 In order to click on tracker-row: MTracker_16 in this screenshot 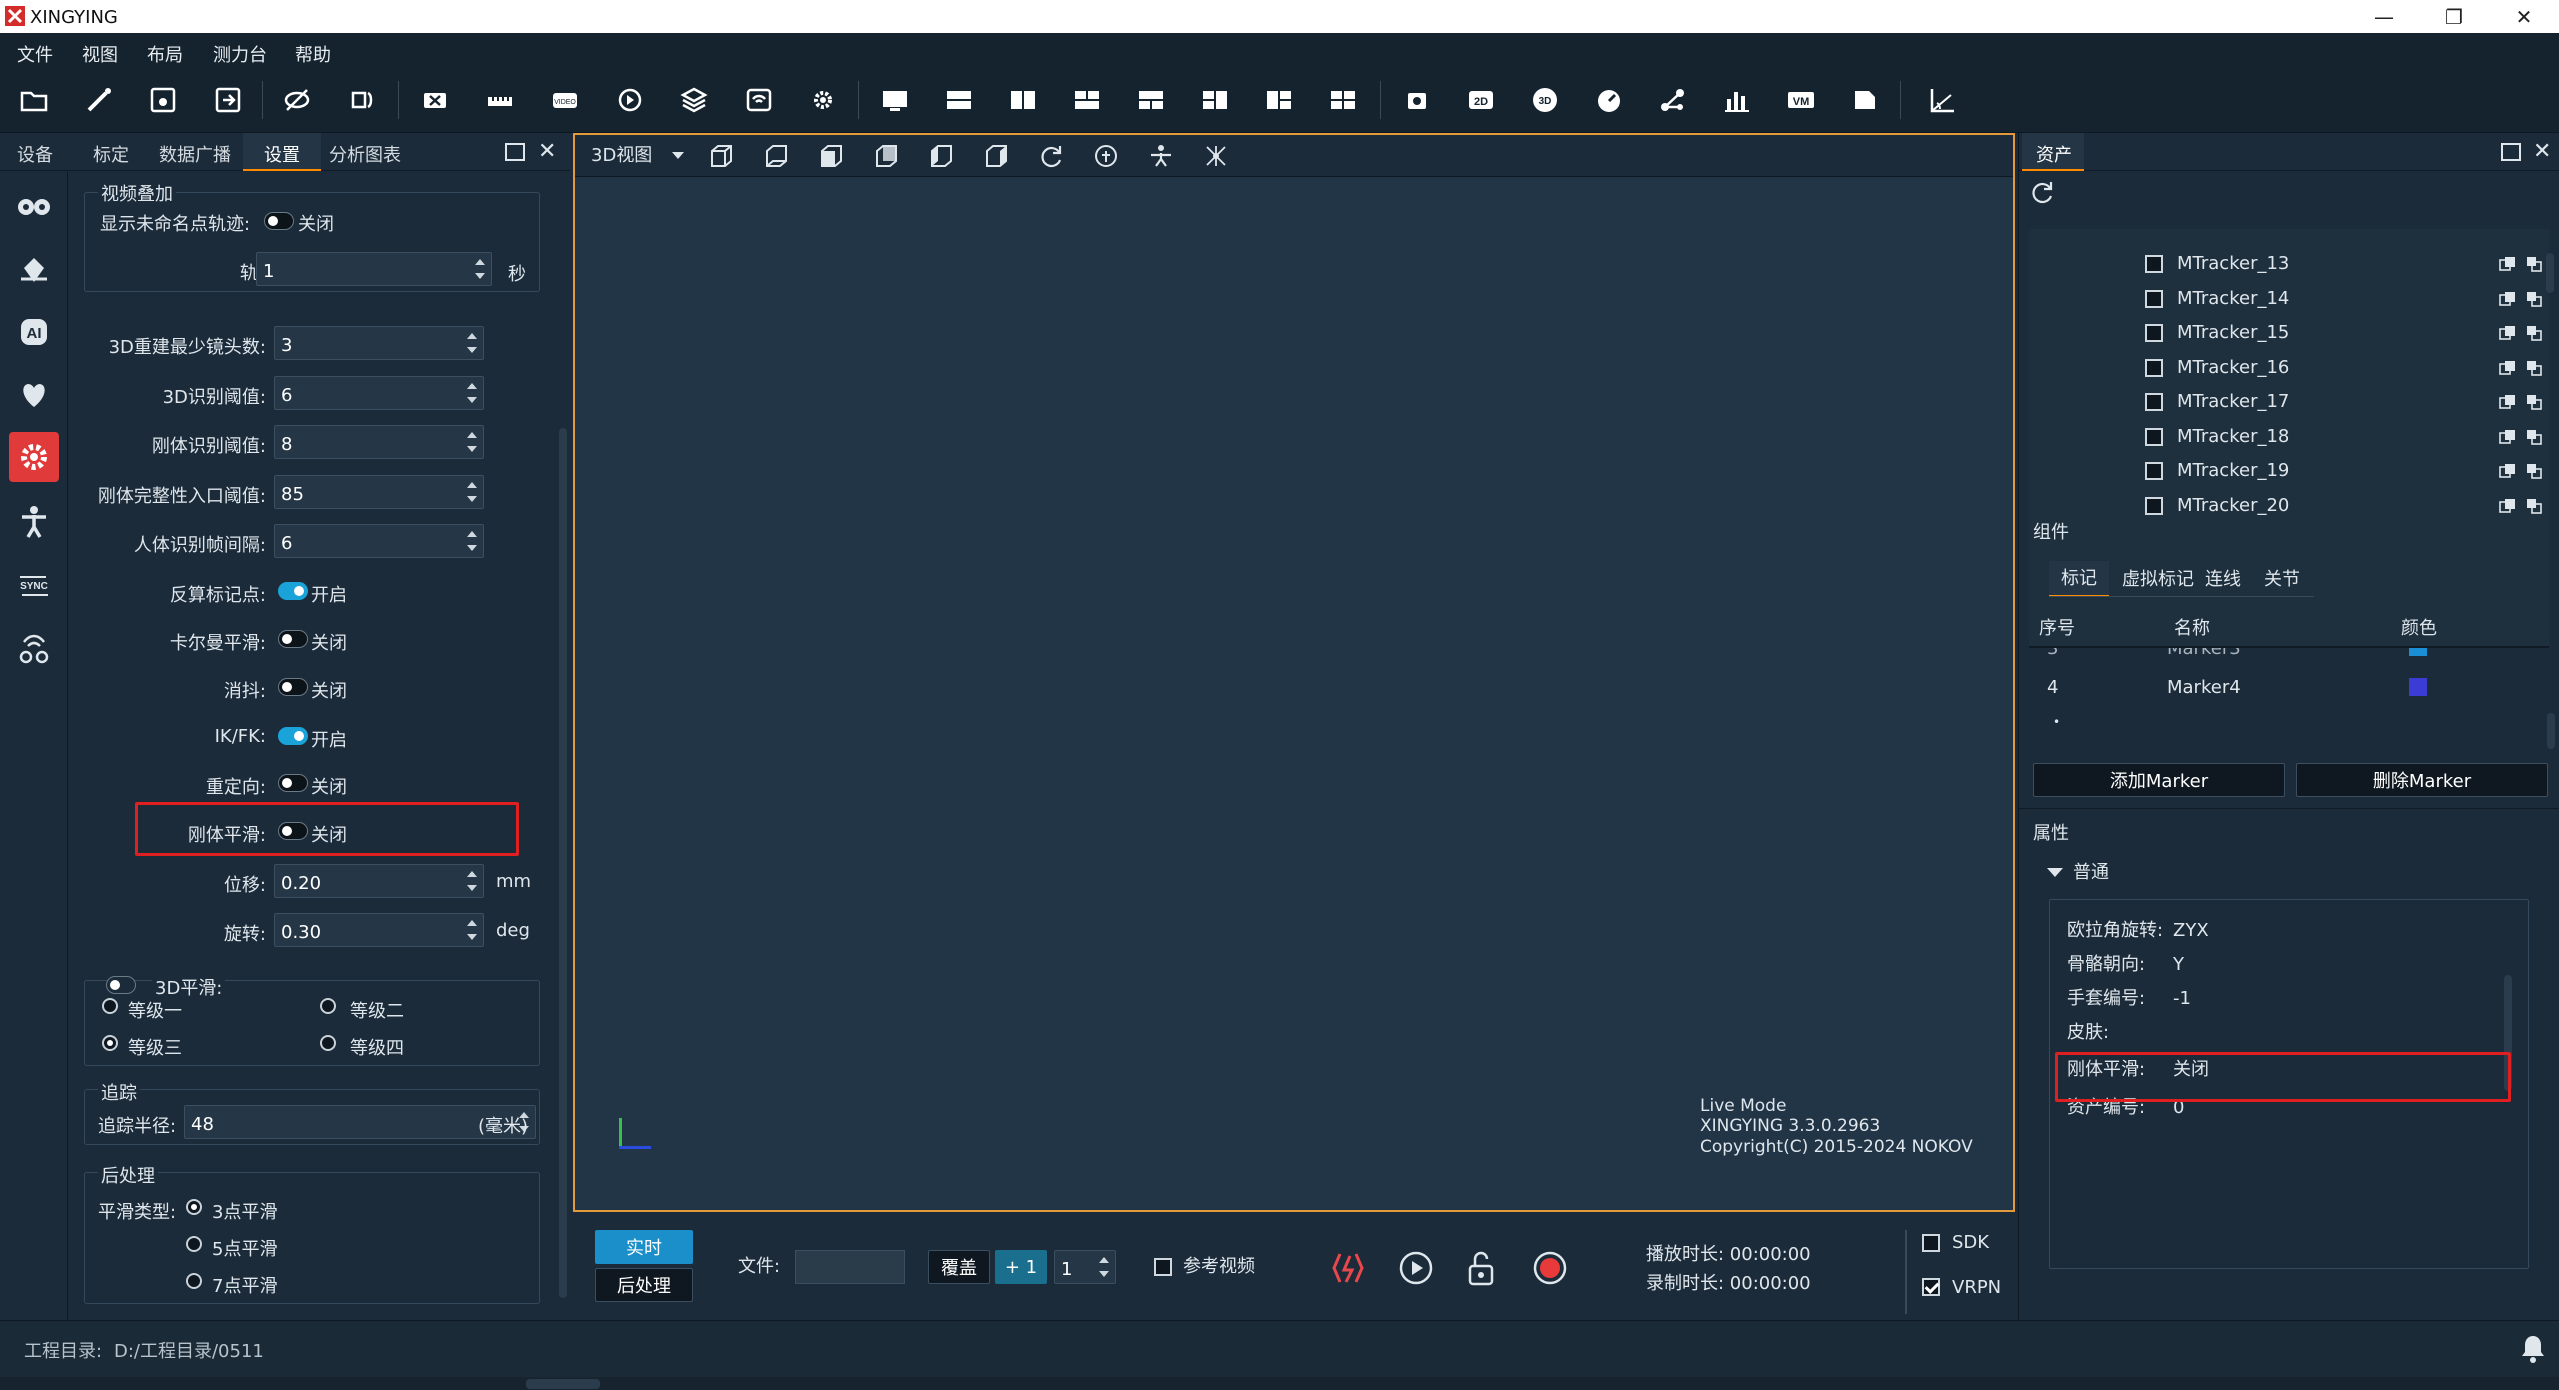, I will do `click(2285, 368)`.